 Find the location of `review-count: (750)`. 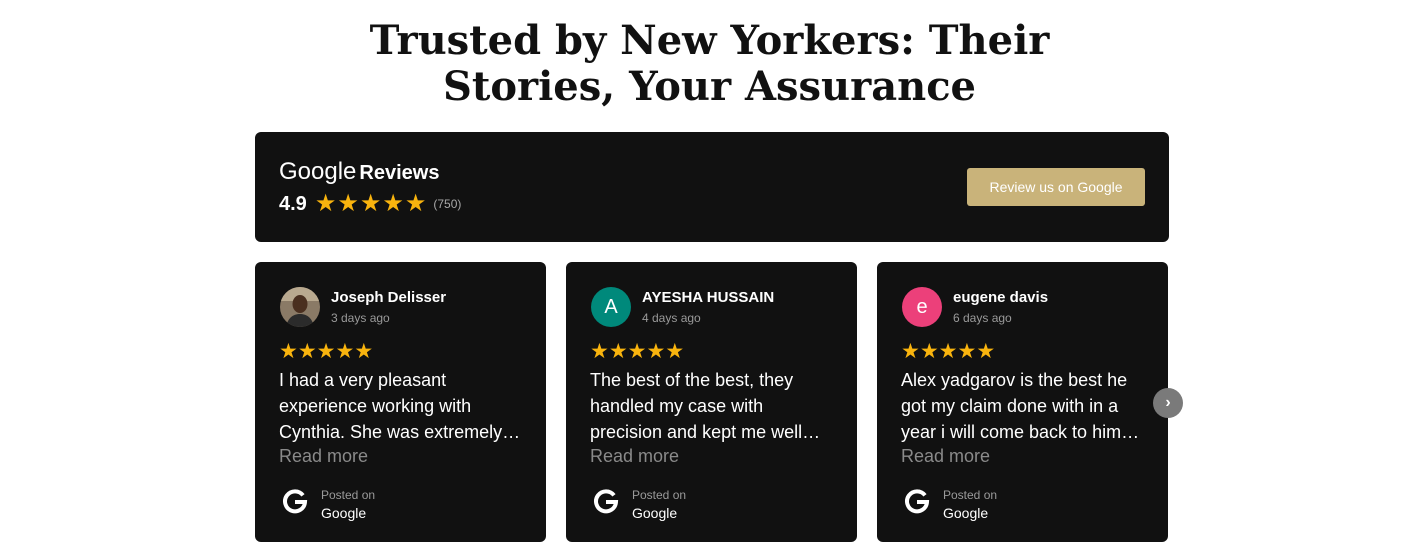

review-count: (750) is located at coordinates (447, 204).